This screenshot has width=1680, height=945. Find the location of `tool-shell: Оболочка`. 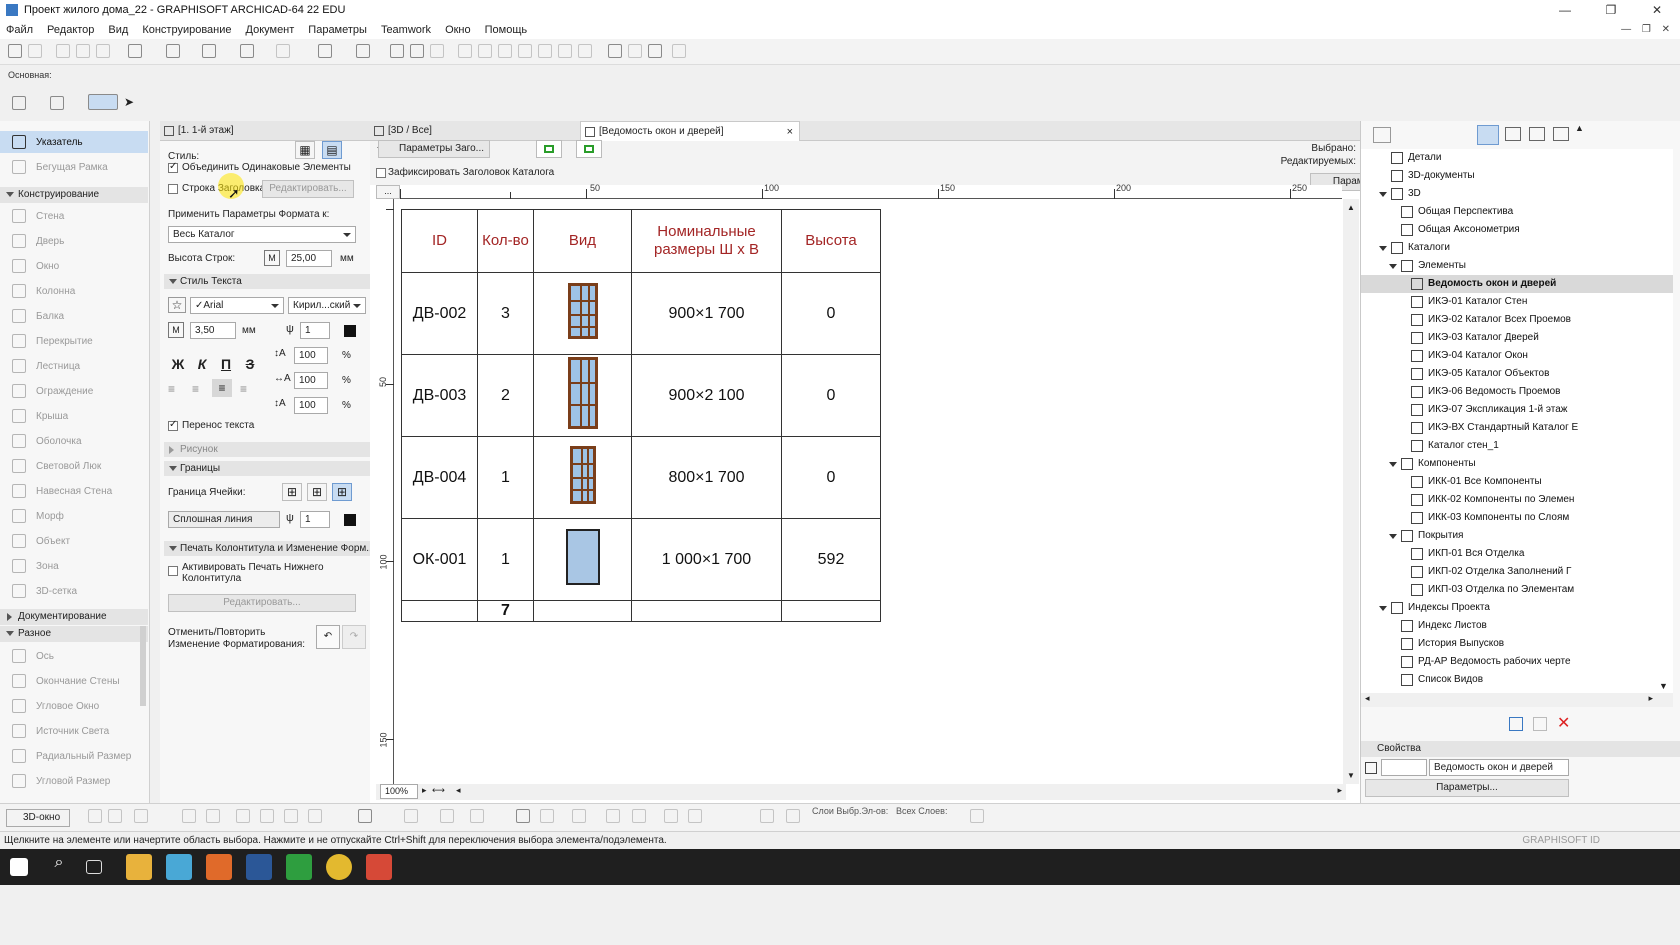

tool-shell: Оболочка is located at coordinates (74, 441).